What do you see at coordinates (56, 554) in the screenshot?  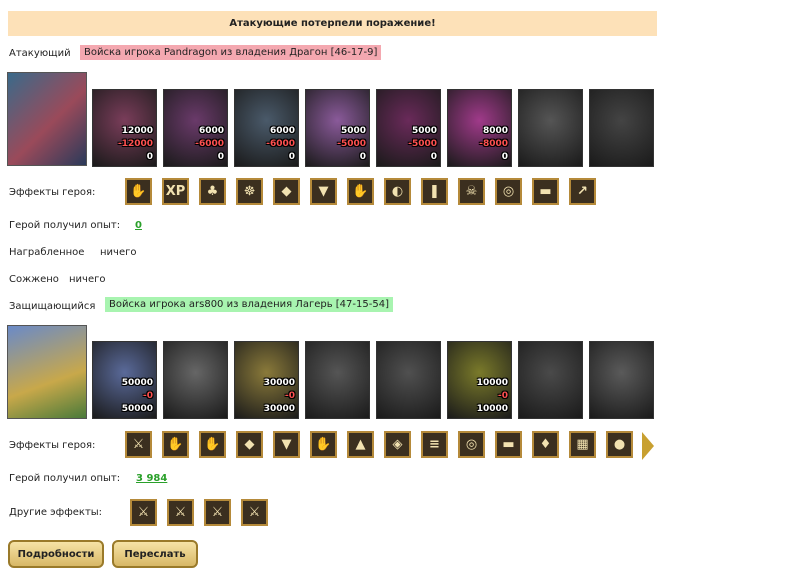 I see `details-button: Подробности` at bounding box center [56, 554].